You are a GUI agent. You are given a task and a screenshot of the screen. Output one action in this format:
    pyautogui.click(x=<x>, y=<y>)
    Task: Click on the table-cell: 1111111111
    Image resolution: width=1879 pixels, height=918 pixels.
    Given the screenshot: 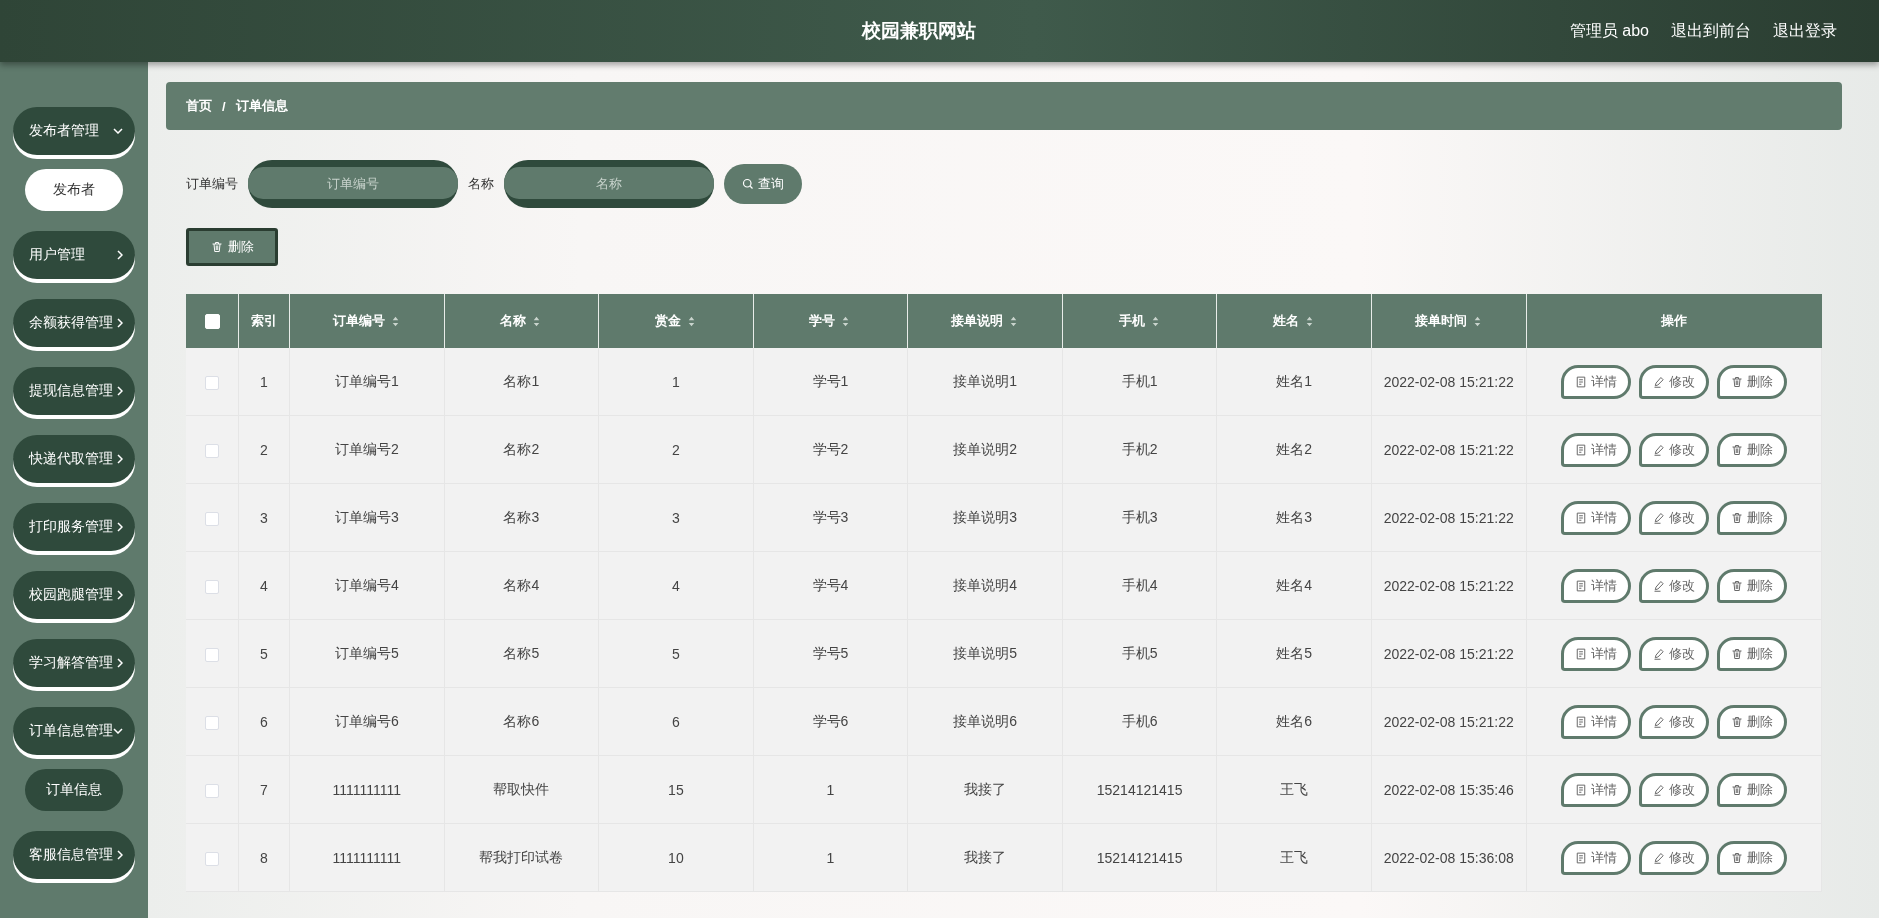 What is the action you would take?
    pyautogui.click(x=367, y=789)
    